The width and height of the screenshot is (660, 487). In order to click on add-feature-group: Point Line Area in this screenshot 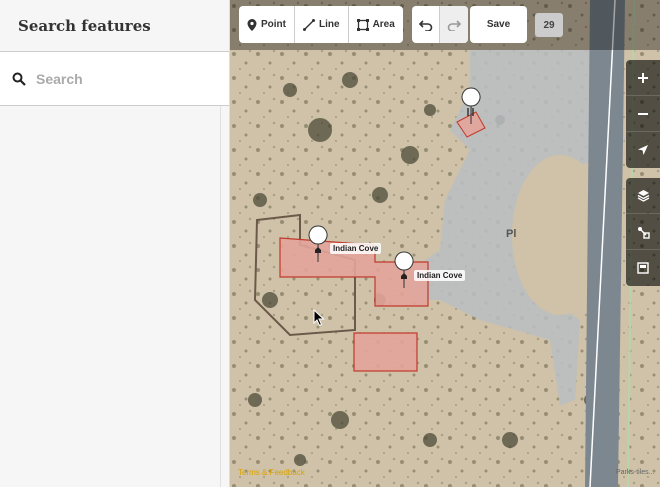, I will do `click(321, 24)`.